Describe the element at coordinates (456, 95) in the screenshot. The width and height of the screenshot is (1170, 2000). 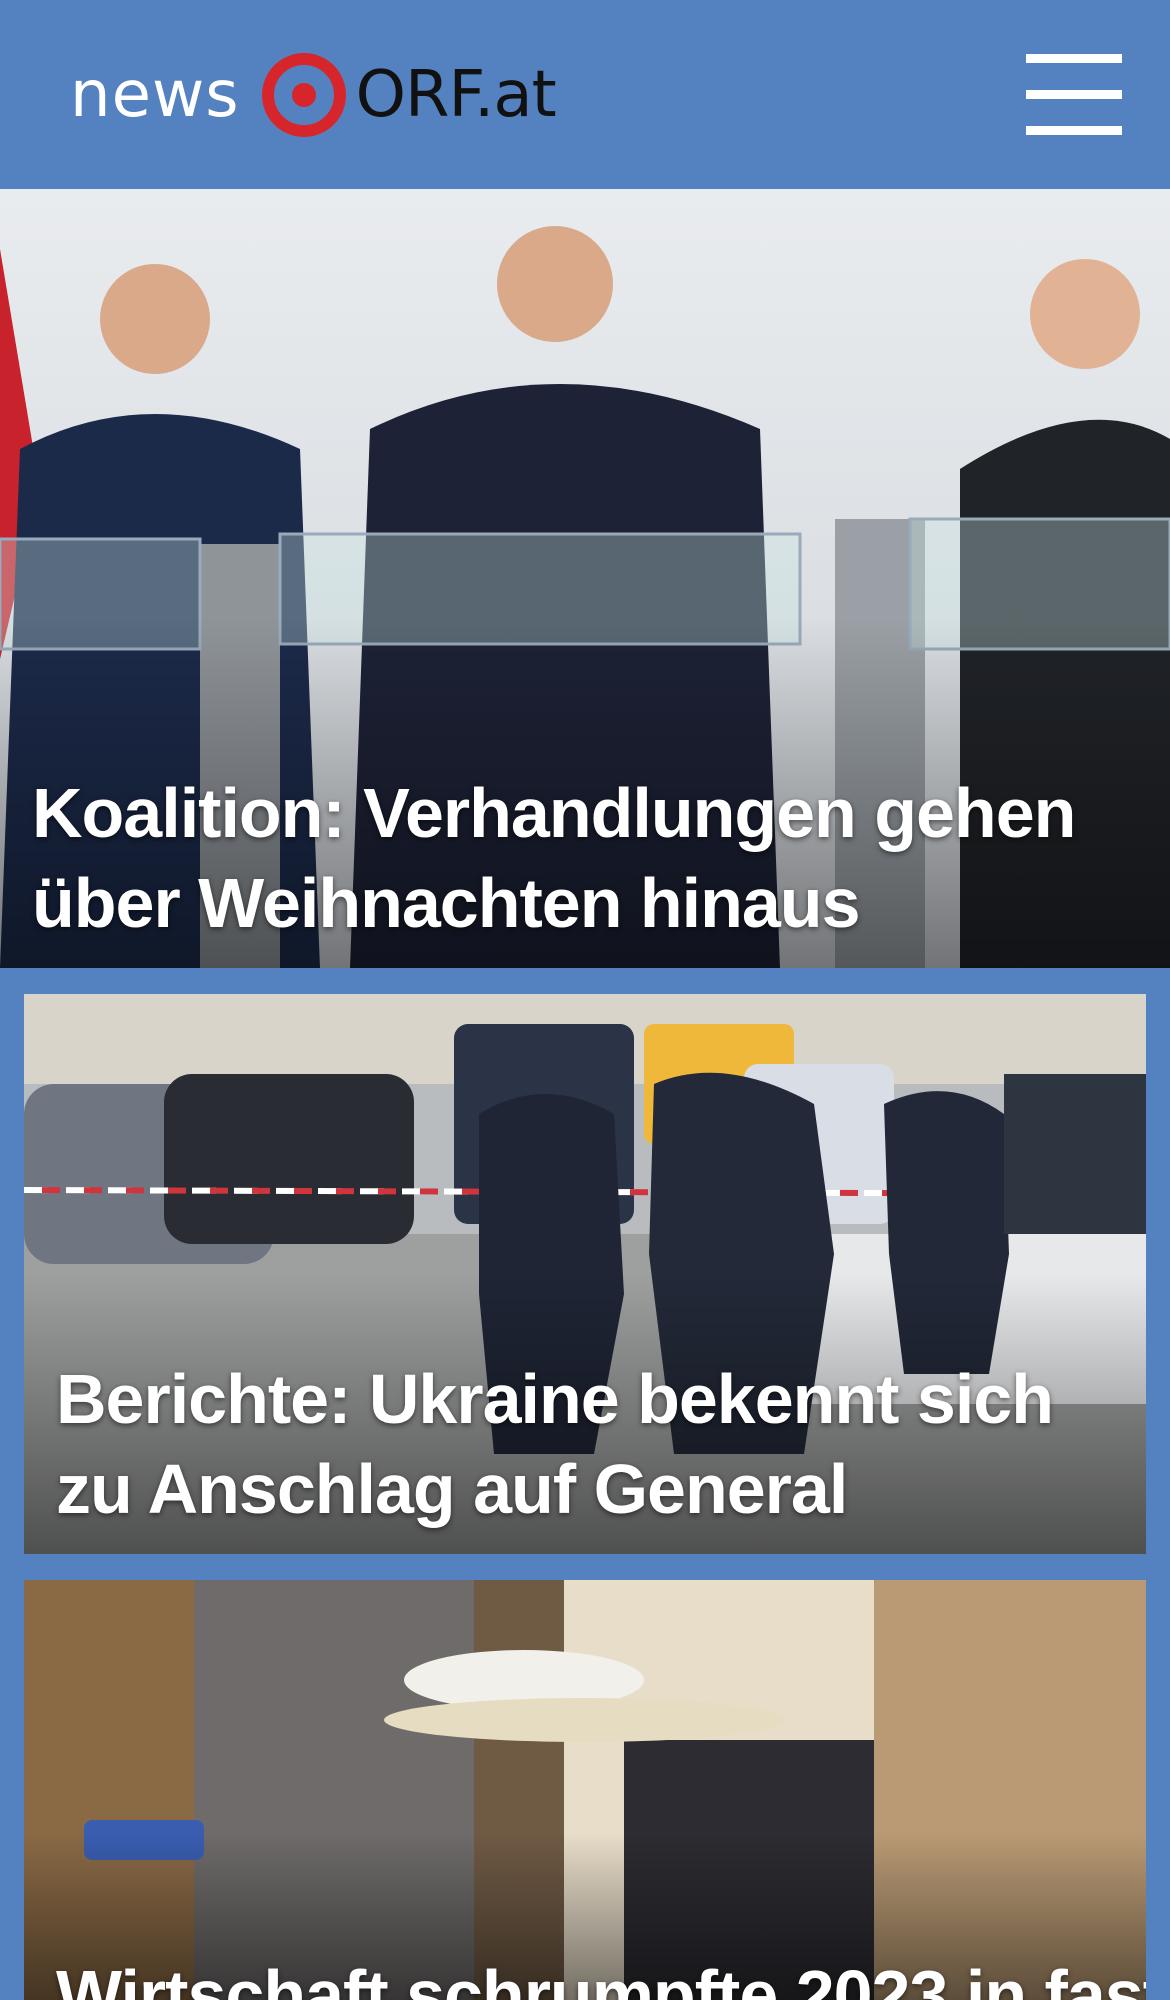
I see `logo-orf-text: ORF.at` at that location.